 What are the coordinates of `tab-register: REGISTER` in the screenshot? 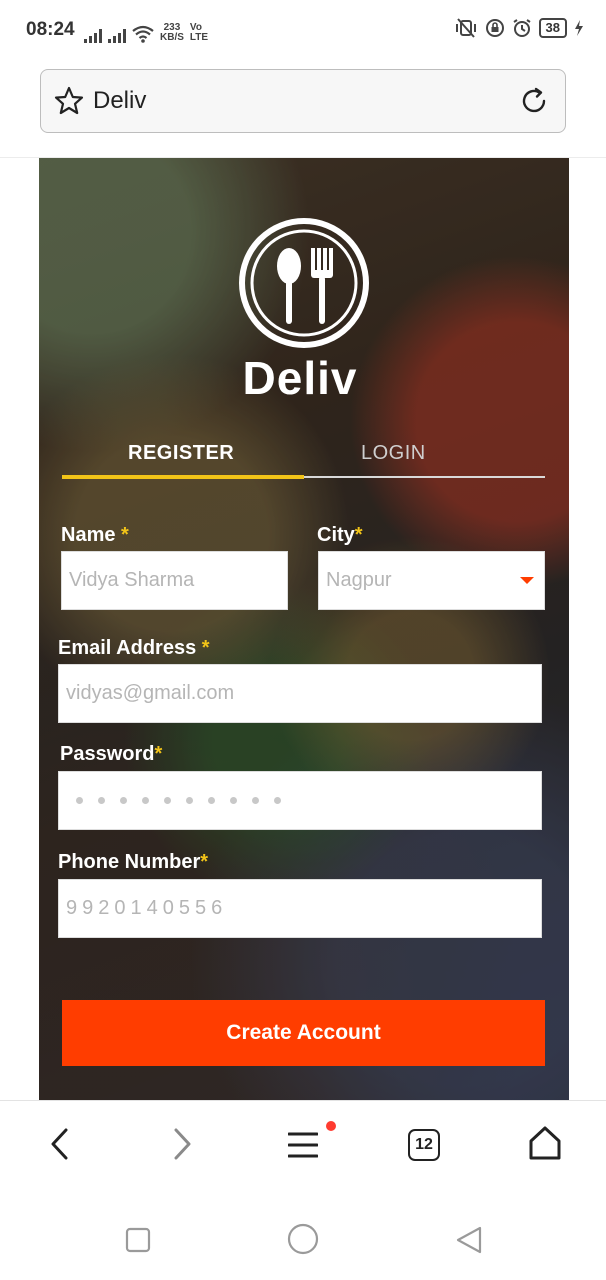 It's located at (181, 453).